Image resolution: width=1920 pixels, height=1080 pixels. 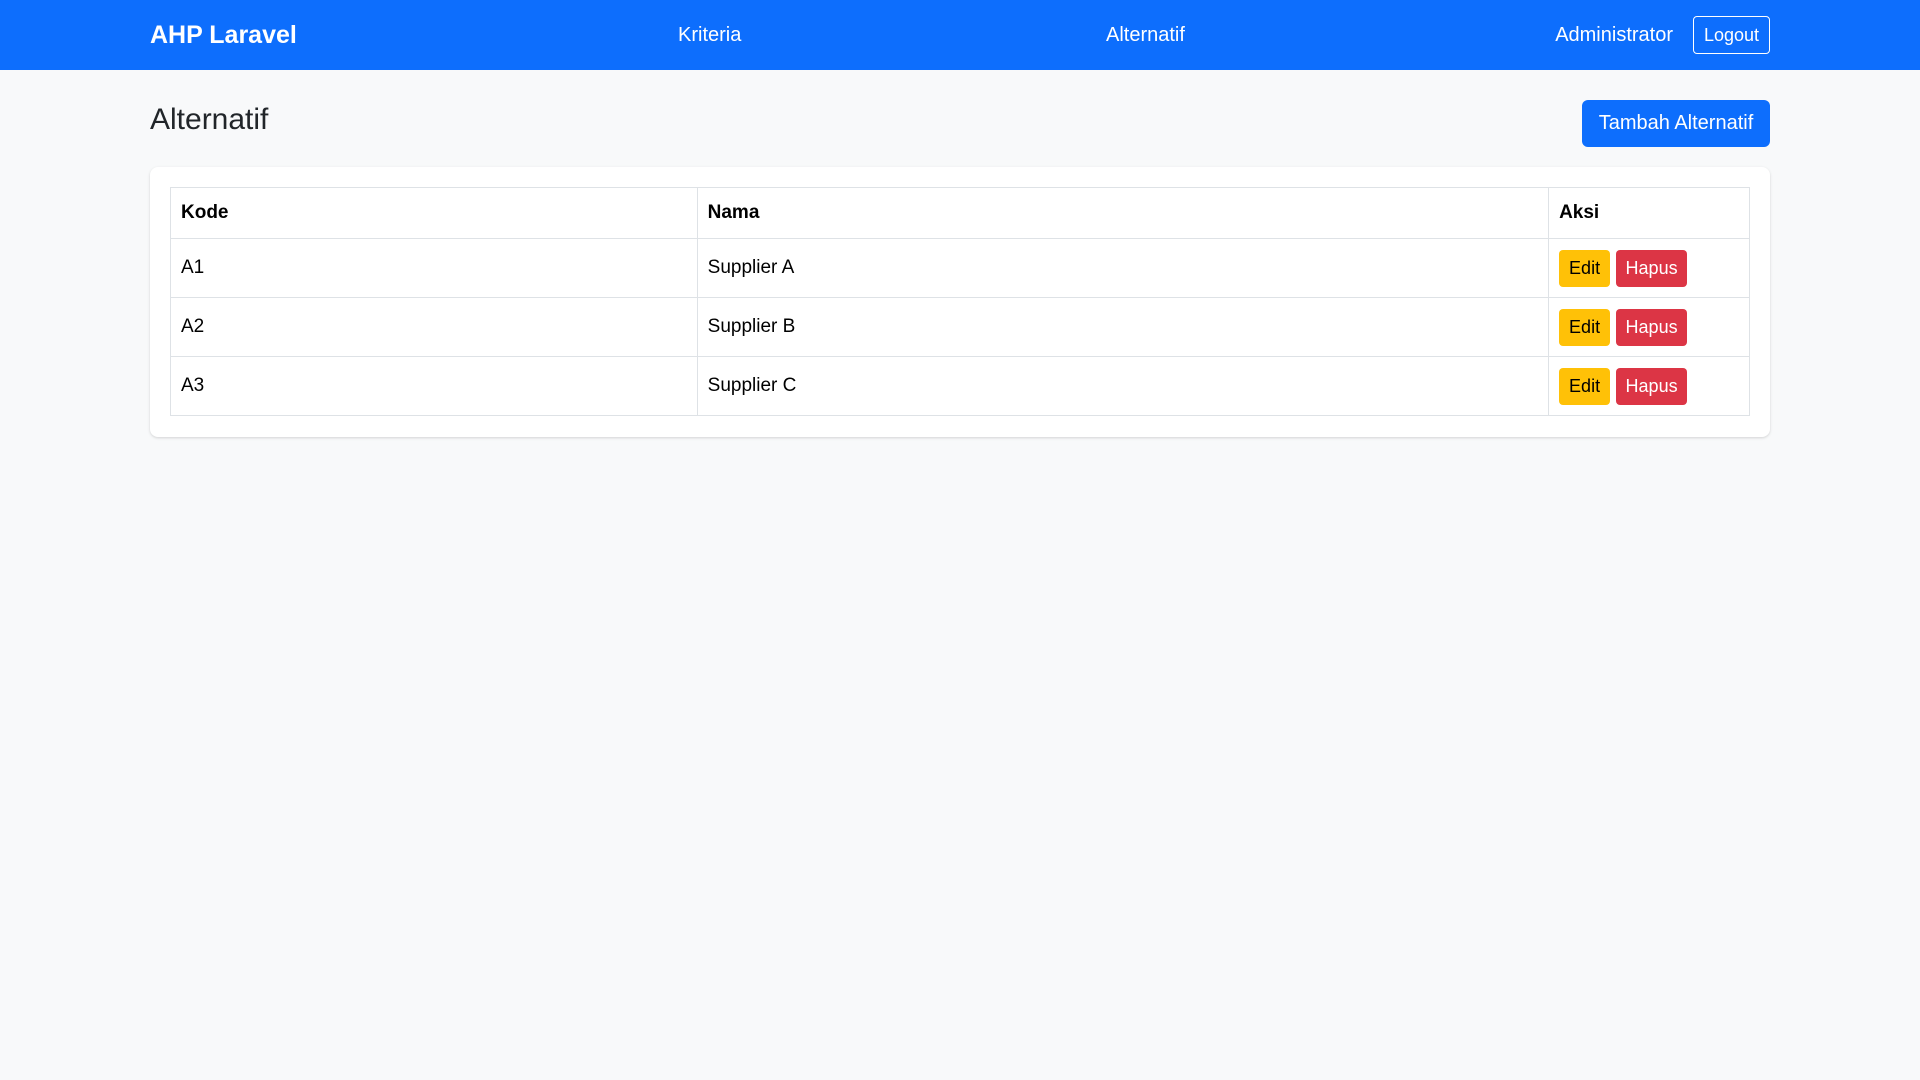 I want to click on cell-kode: A1, so click(x=434, y=268).